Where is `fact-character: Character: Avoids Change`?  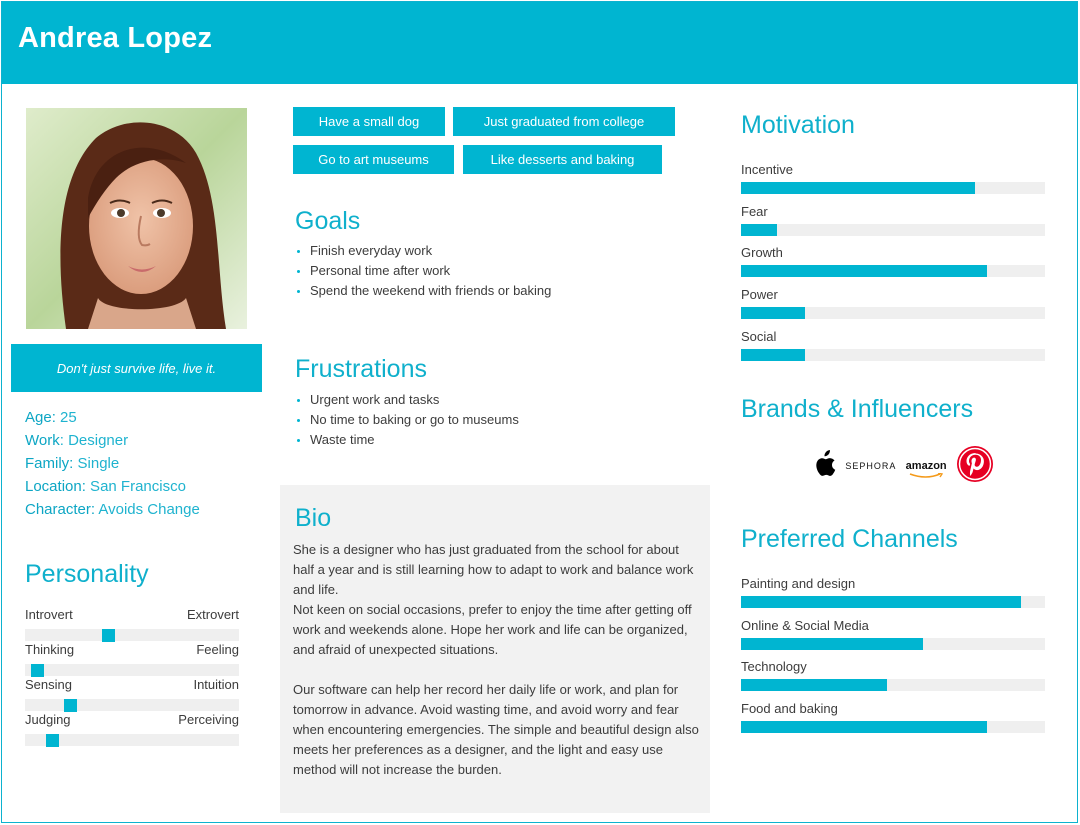 fact-character: Character: Avoids Change is located at coordinates (112, 509).